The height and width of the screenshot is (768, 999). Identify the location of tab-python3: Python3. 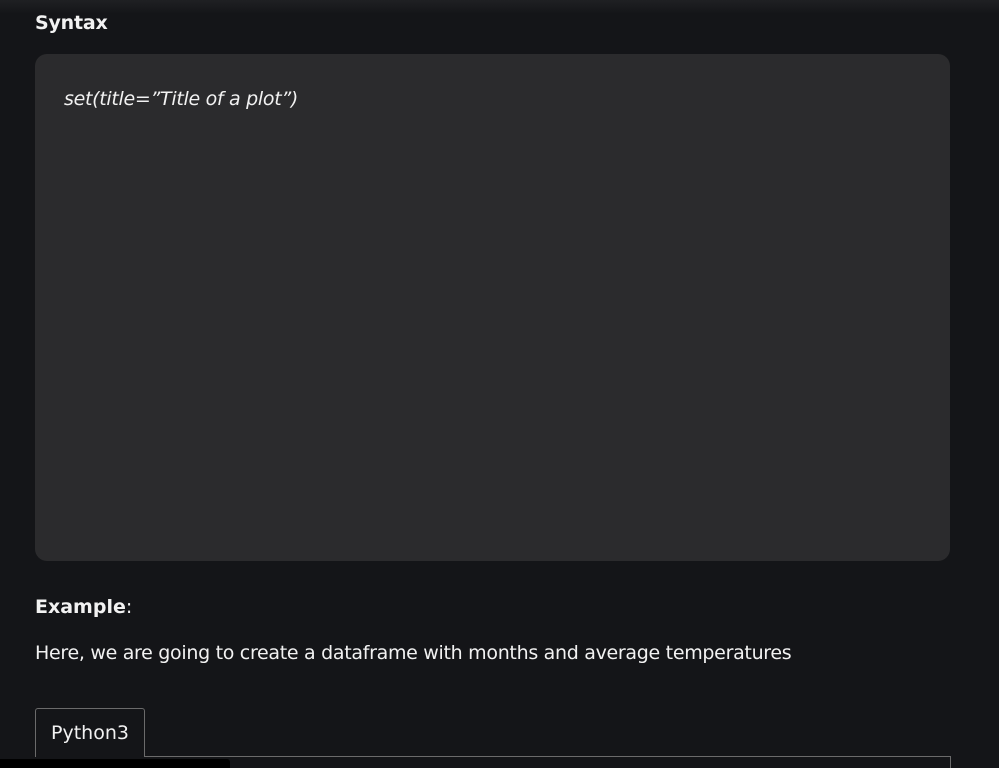
(90, 732).